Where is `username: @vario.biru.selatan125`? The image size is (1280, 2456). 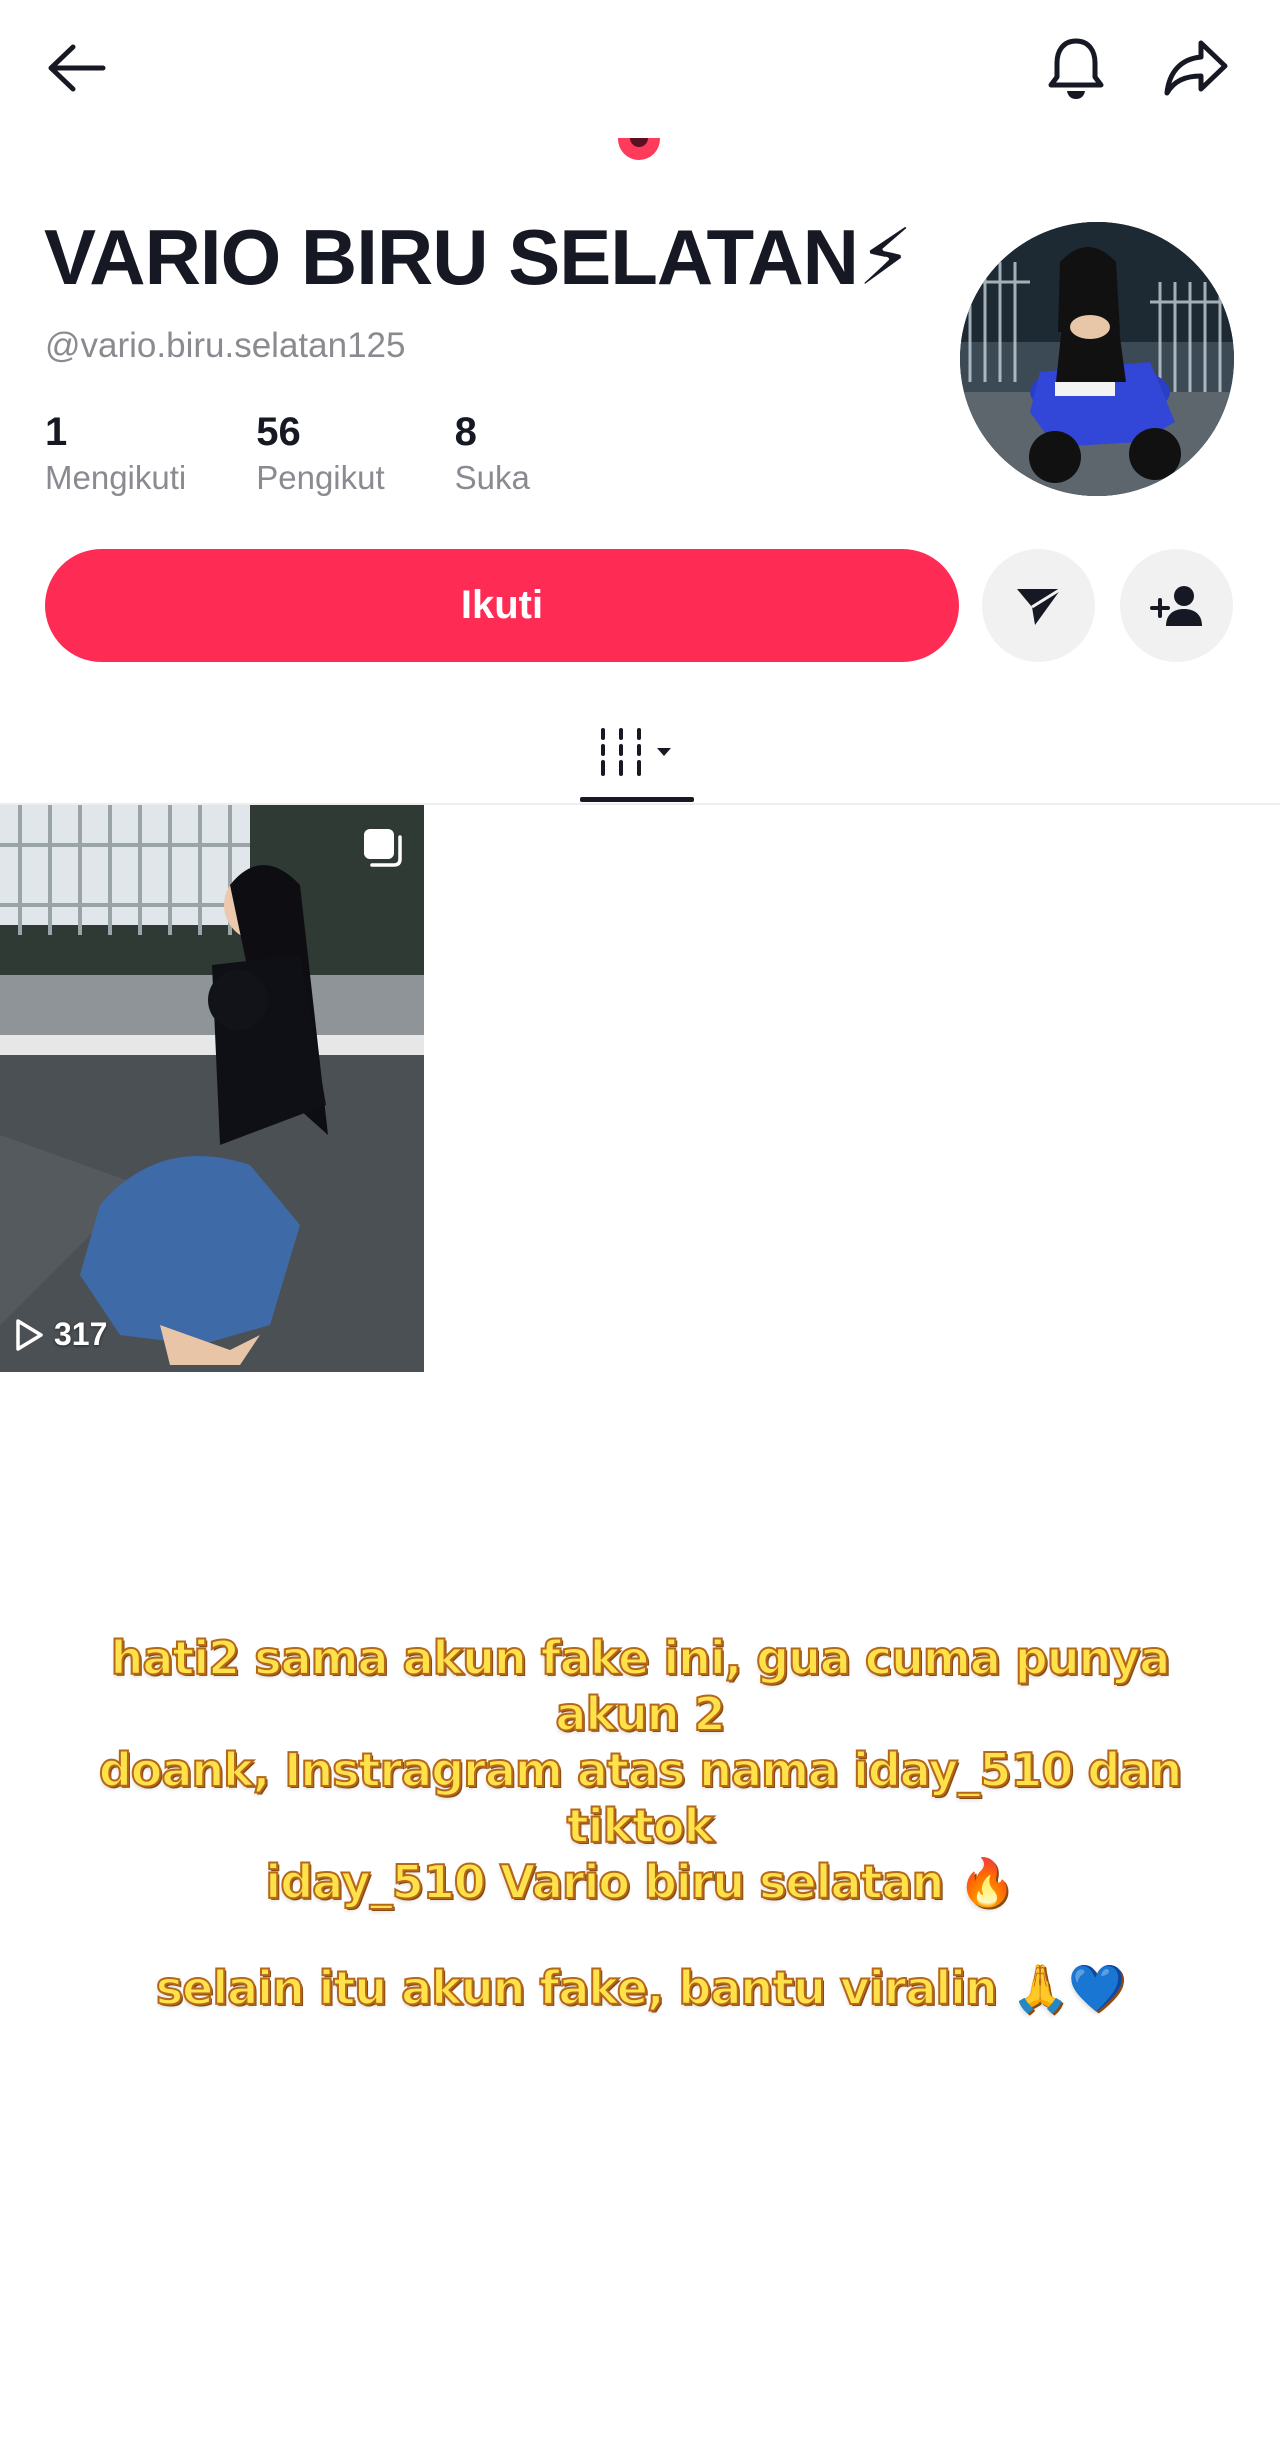
username: @vario.biru.selatan125 is located at coordinates (225, 345).